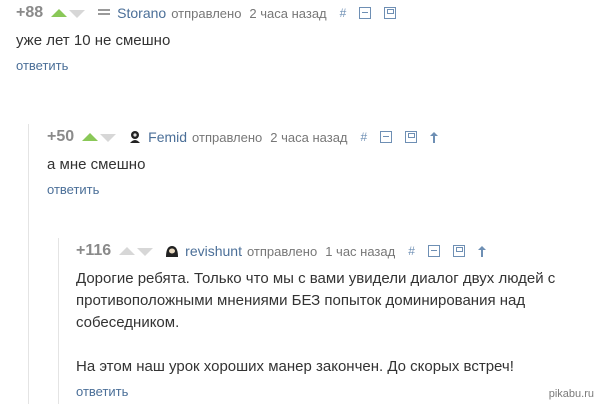 This screenshot has width=600, height=404. I want to click on comment-rating: +88, so click(30, 12).